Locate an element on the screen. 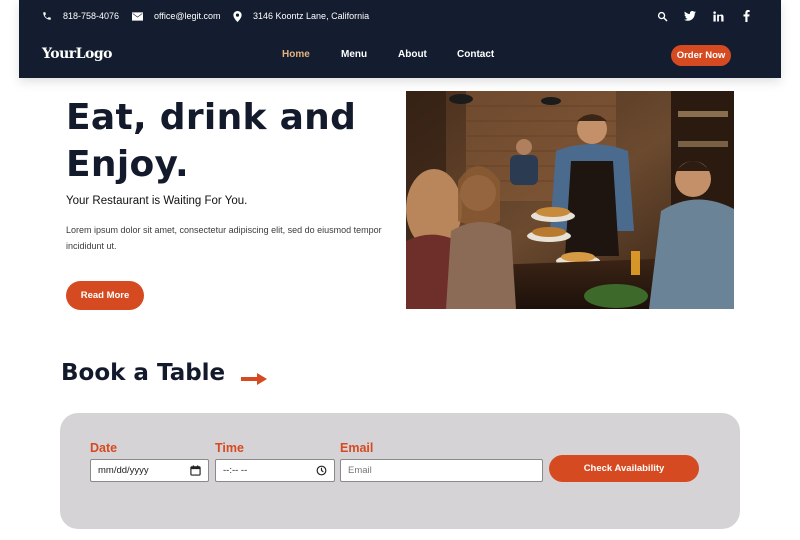 The width and height of the screenshot is (800, 540). read-more-button: Read More is located at coordinates (105, 295).